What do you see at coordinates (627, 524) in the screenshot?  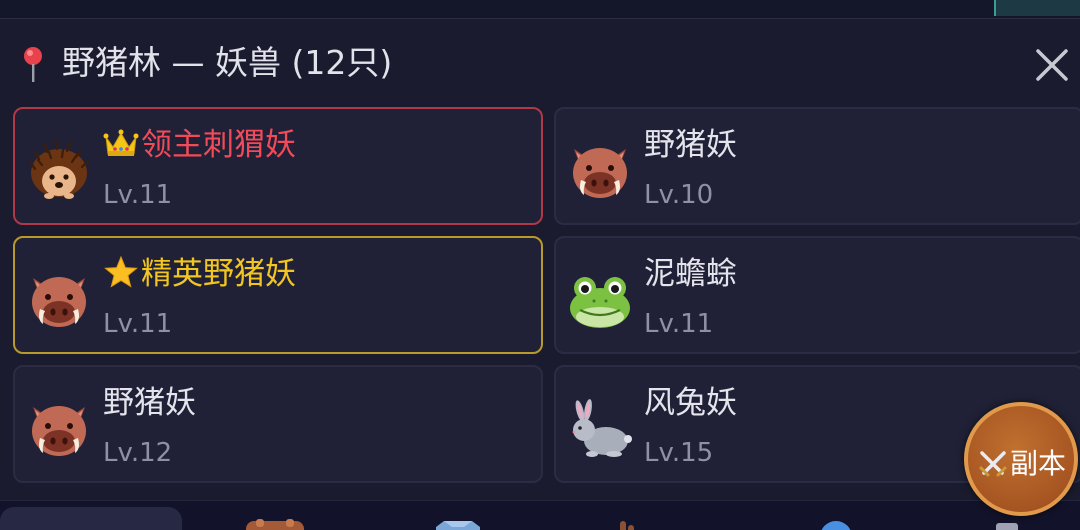 I see `hand-icon` at bounding box center [627, 524].